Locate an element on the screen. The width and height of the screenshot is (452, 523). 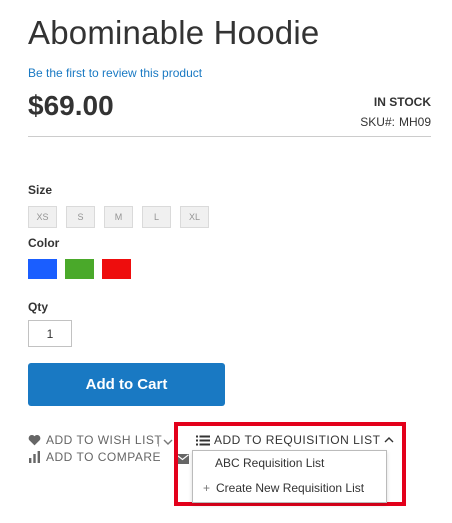
chevron-down-icon is located at coordinates (168, 443).